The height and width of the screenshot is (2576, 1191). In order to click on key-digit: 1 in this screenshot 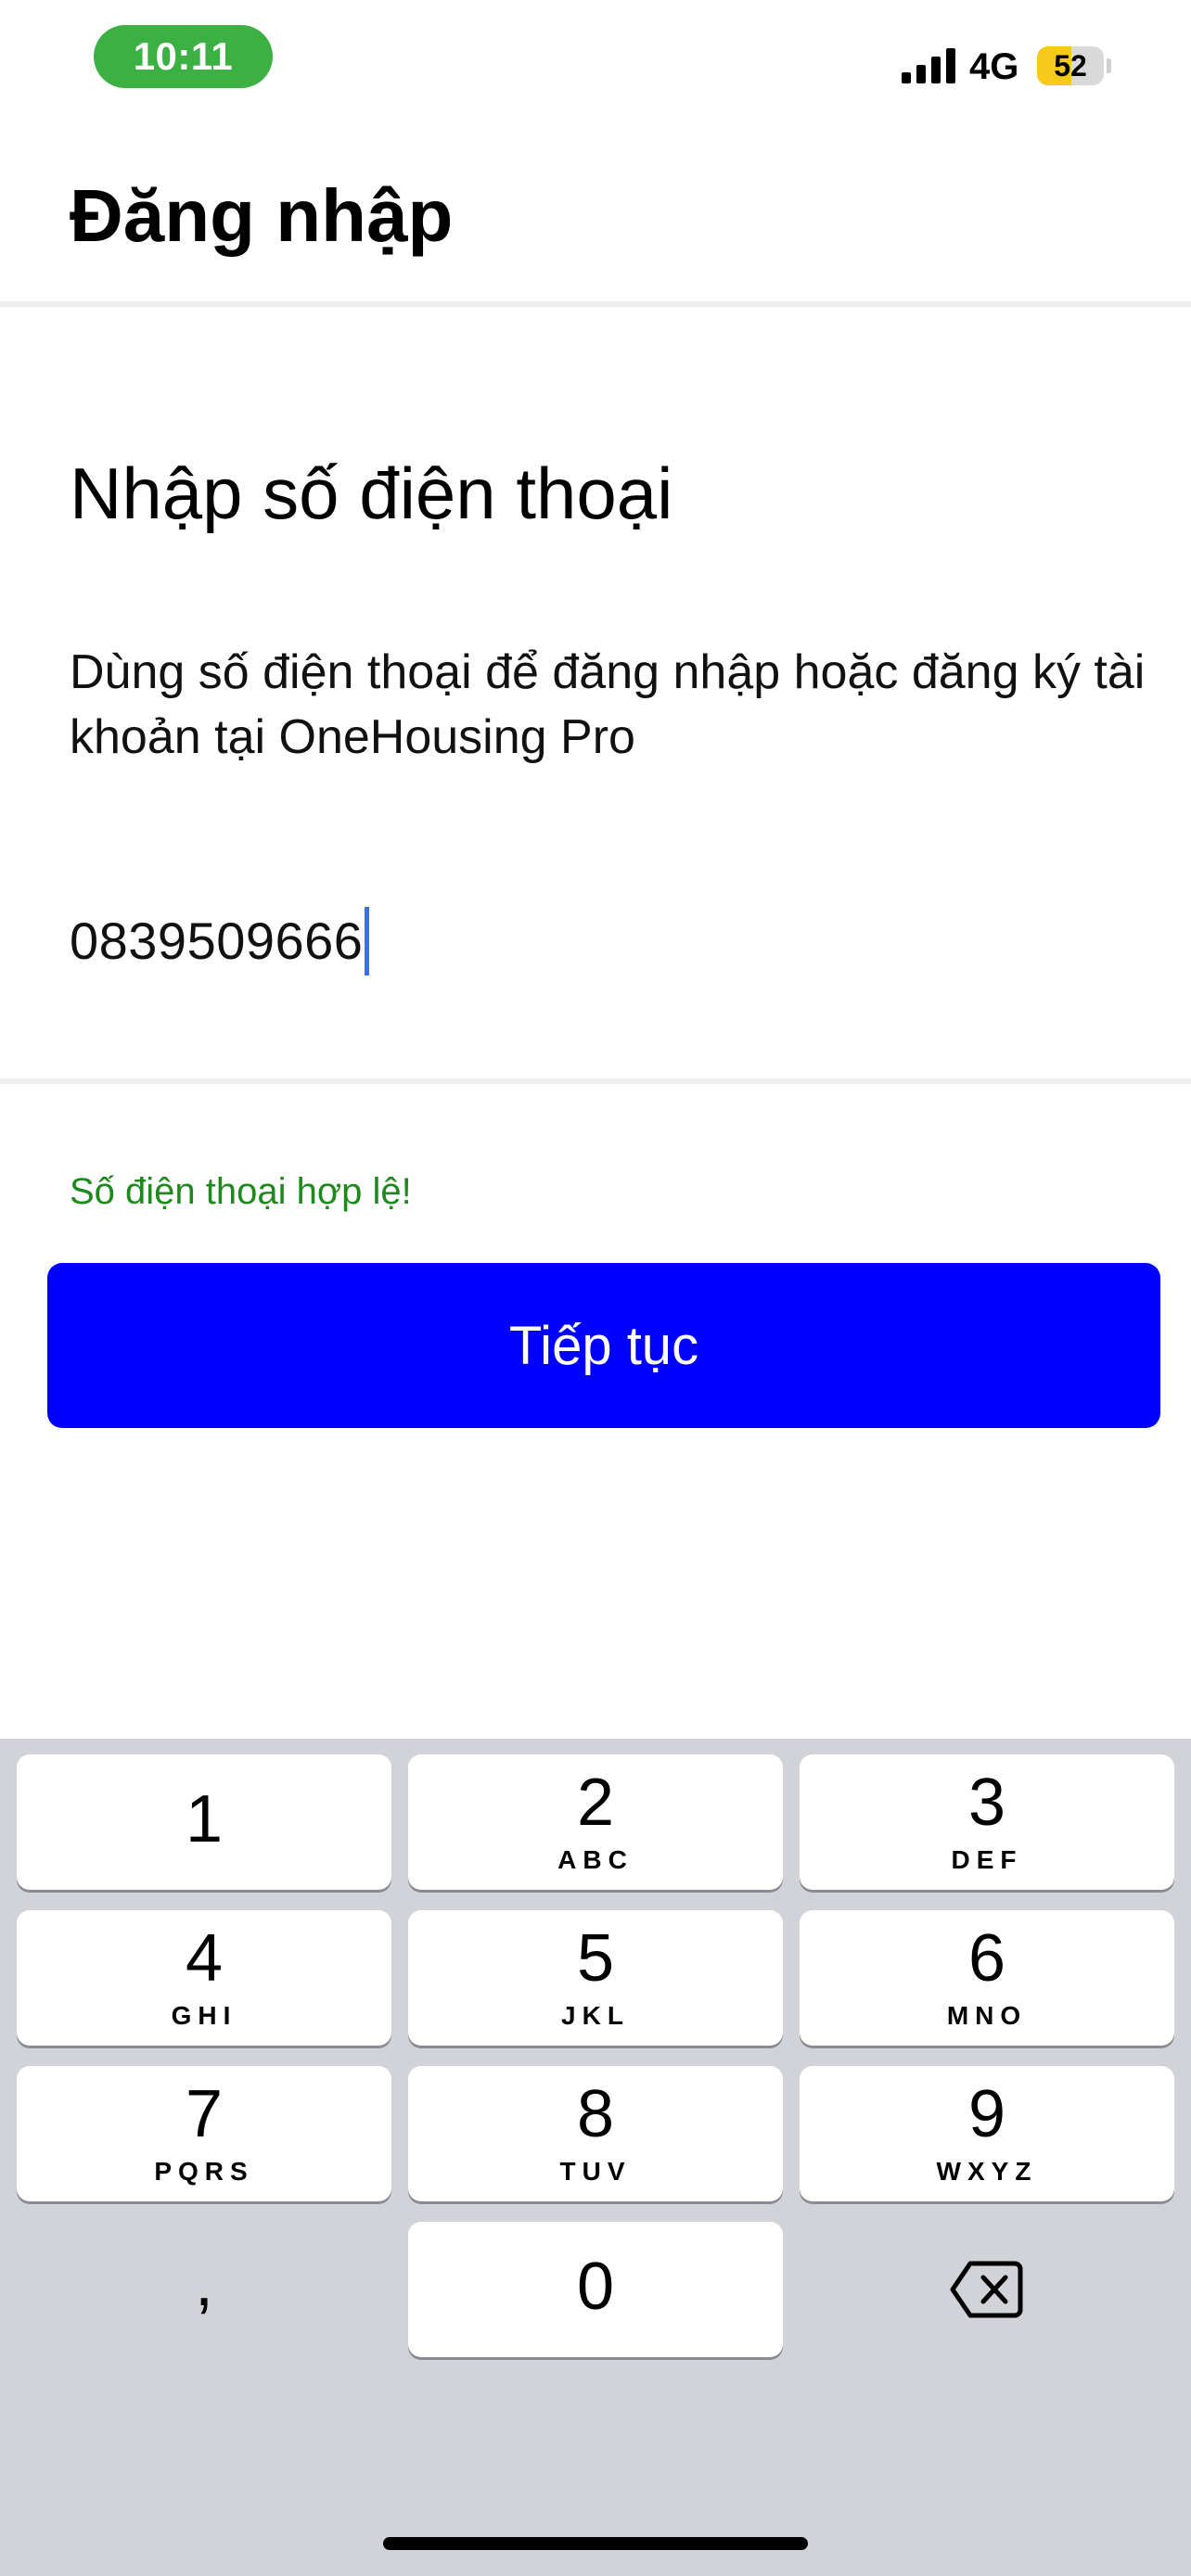, I will do `click(204, 1819)`.